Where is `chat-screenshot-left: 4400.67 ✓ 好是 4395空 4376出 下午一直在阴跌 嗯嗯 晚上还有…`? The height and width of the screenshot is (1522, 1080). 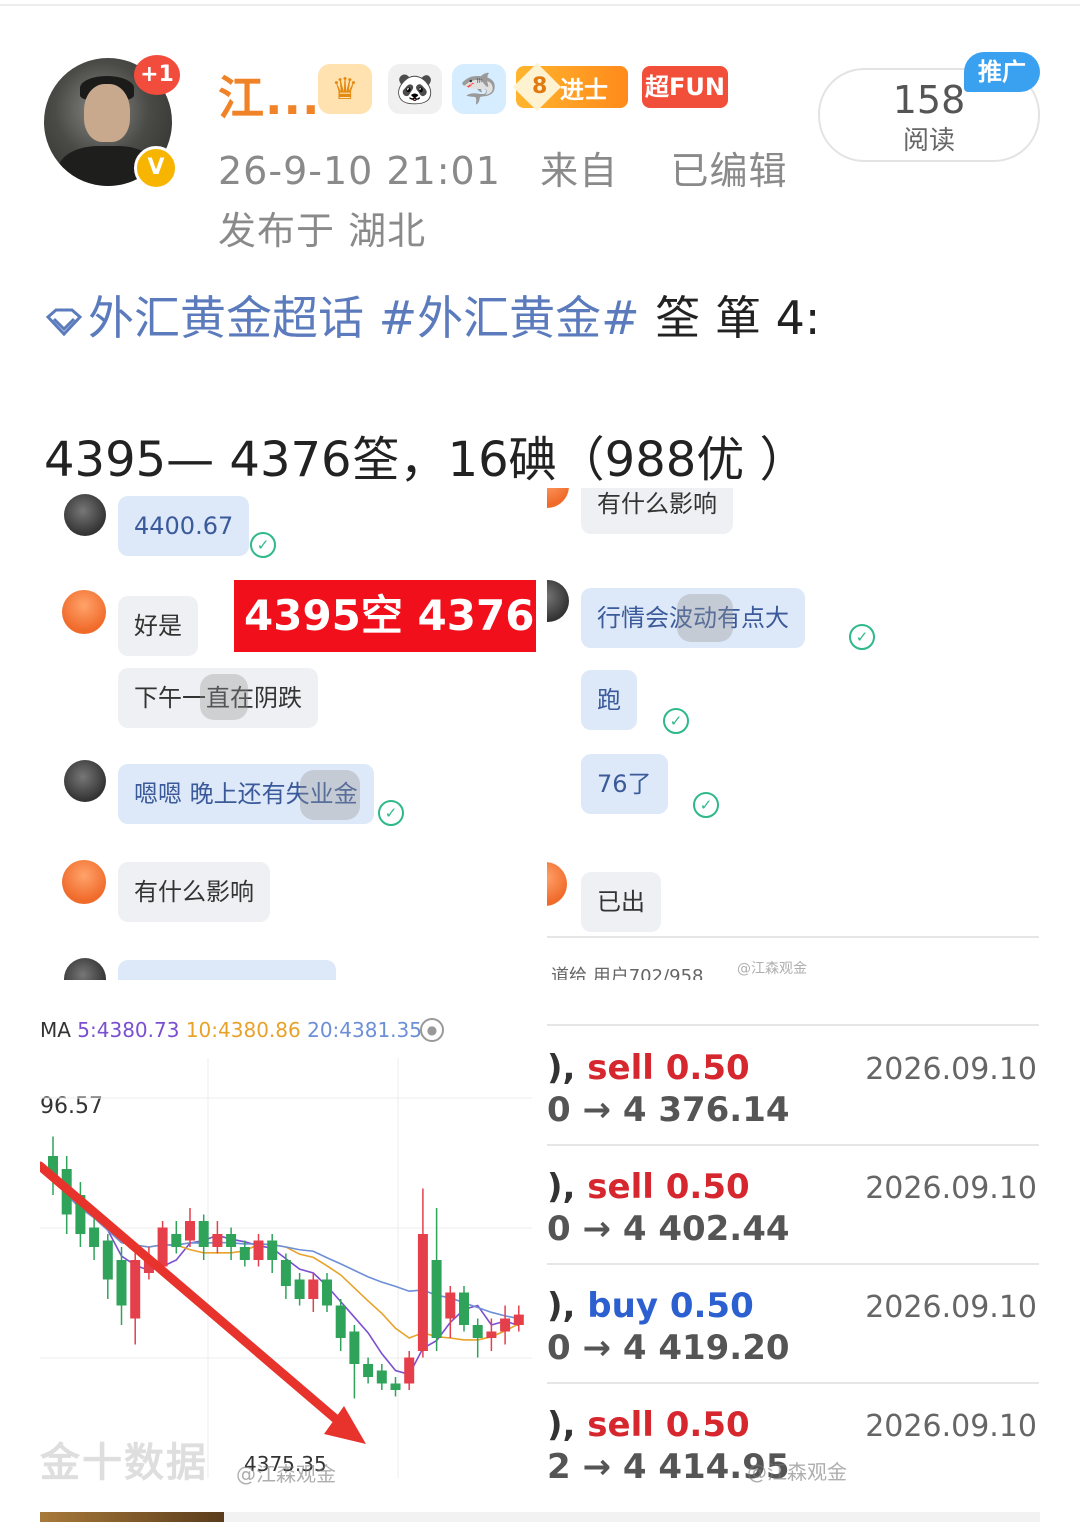
chat-screenshot-left: 4400.67 ✓ 好是 4395空 4376出 下午一直在阴跌 嗯嗯 晚上还有… is located at coordinates (290, 734).